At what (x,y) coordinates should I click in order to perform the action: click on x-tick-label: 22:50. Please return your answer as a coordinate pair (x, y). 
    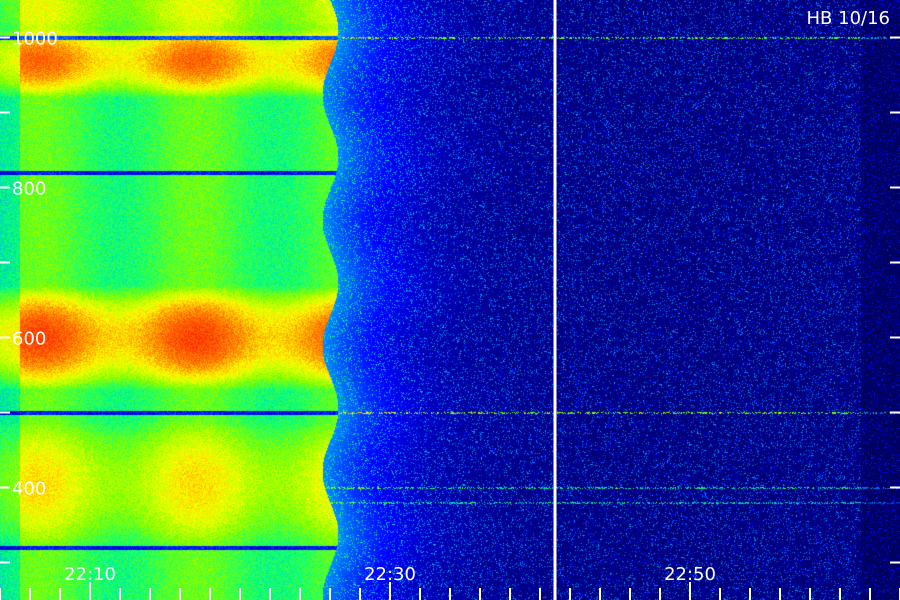
    Looking at the image, I should click on (690, 574).